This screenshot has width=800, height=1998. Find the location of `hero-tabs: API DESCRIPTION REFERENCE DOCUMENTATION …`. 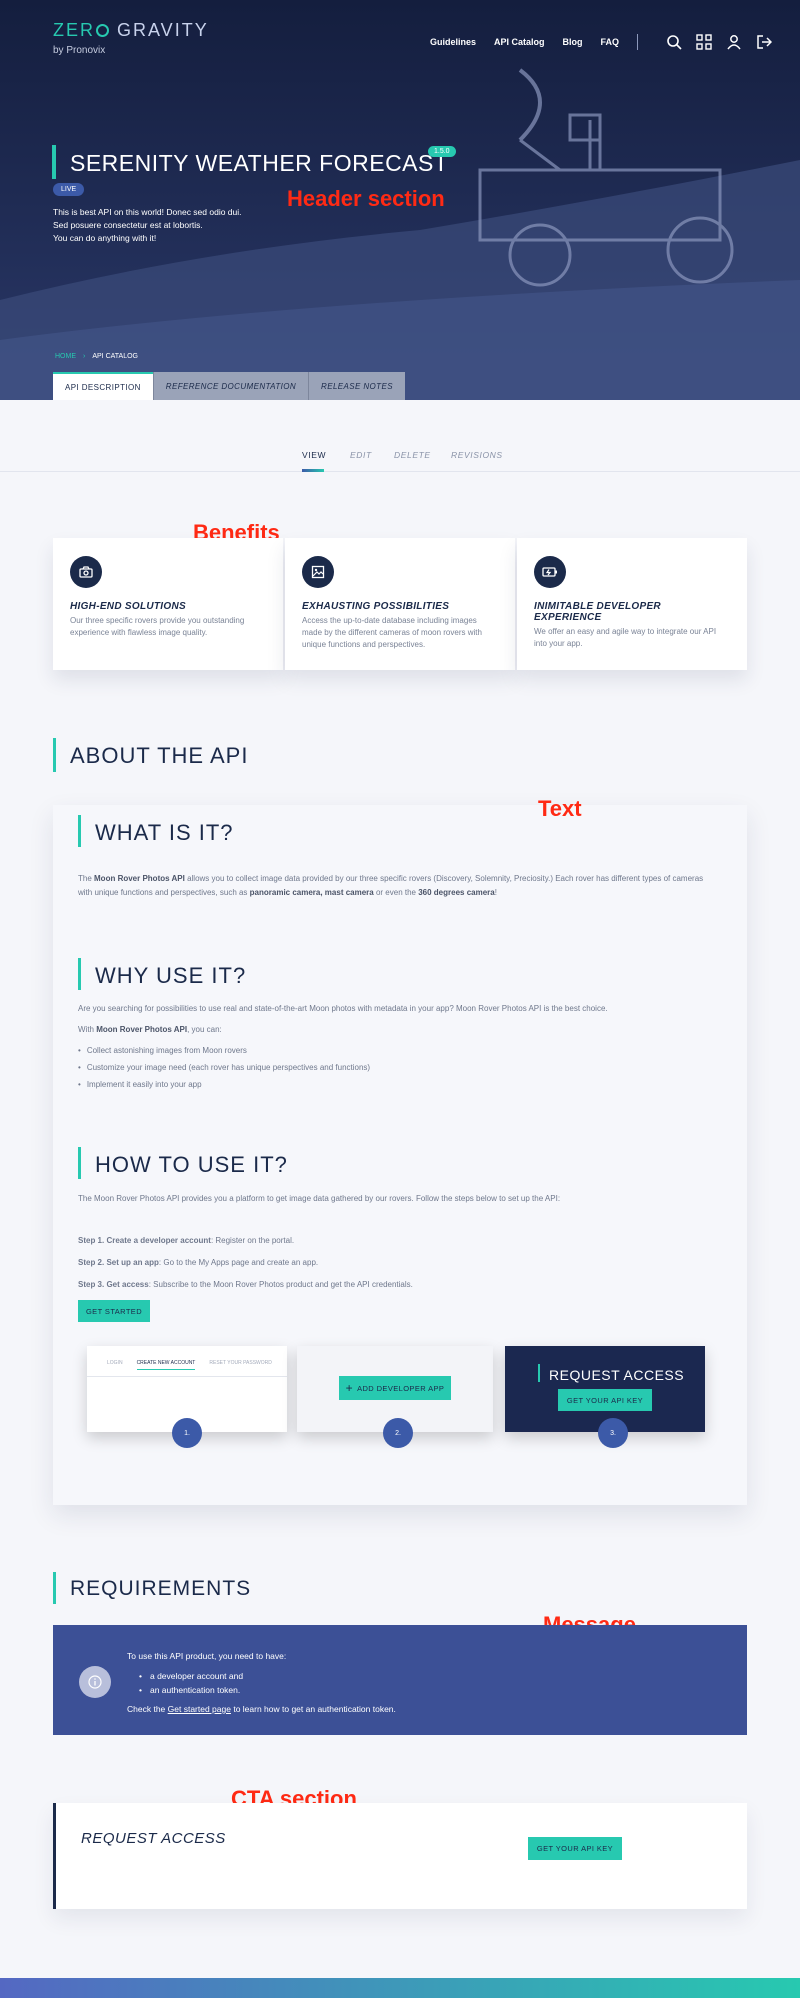

hero-tabs: API DESCRIPTION REFERENCE DOCUMENTATION … is located at coordinates (229, 386).